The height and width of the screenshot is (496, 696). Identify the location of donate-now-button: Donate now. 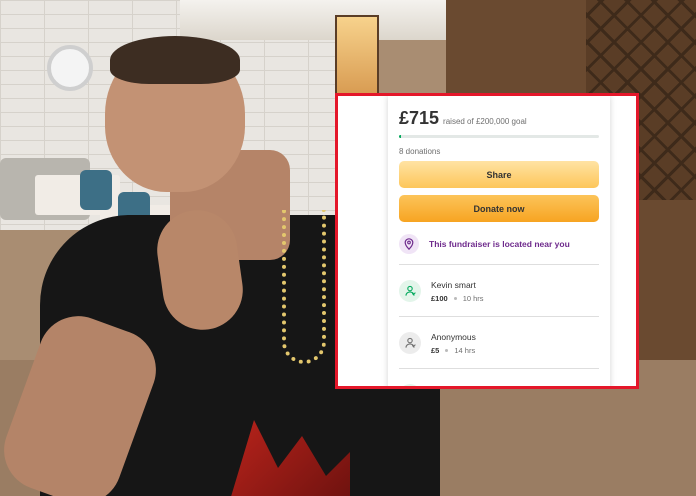
(499, 208).